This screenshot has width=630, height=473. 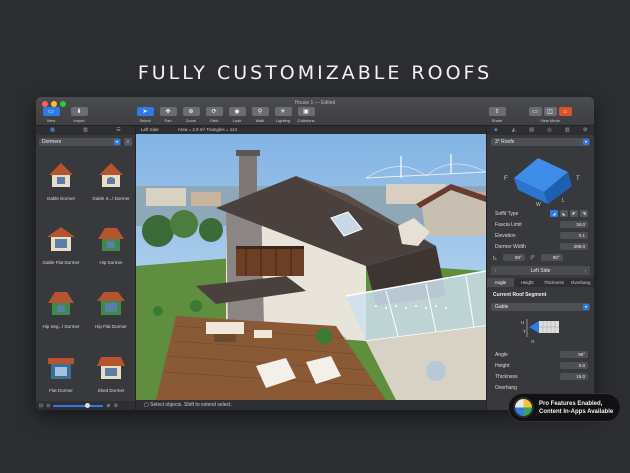 What do you see at coordinates (540, 224) in the screenshot?
I see `fascia-limit-row: Fascia Limit 34.0` at bounding box center [540, 224].